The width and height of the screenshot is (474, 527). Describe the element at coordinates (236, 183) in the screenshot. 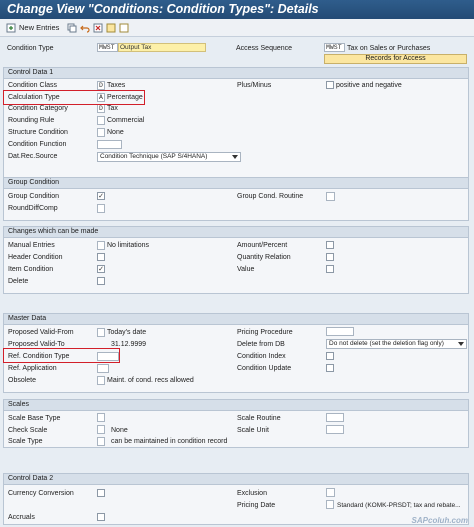

I see `section-title: Group Condition` at that location.